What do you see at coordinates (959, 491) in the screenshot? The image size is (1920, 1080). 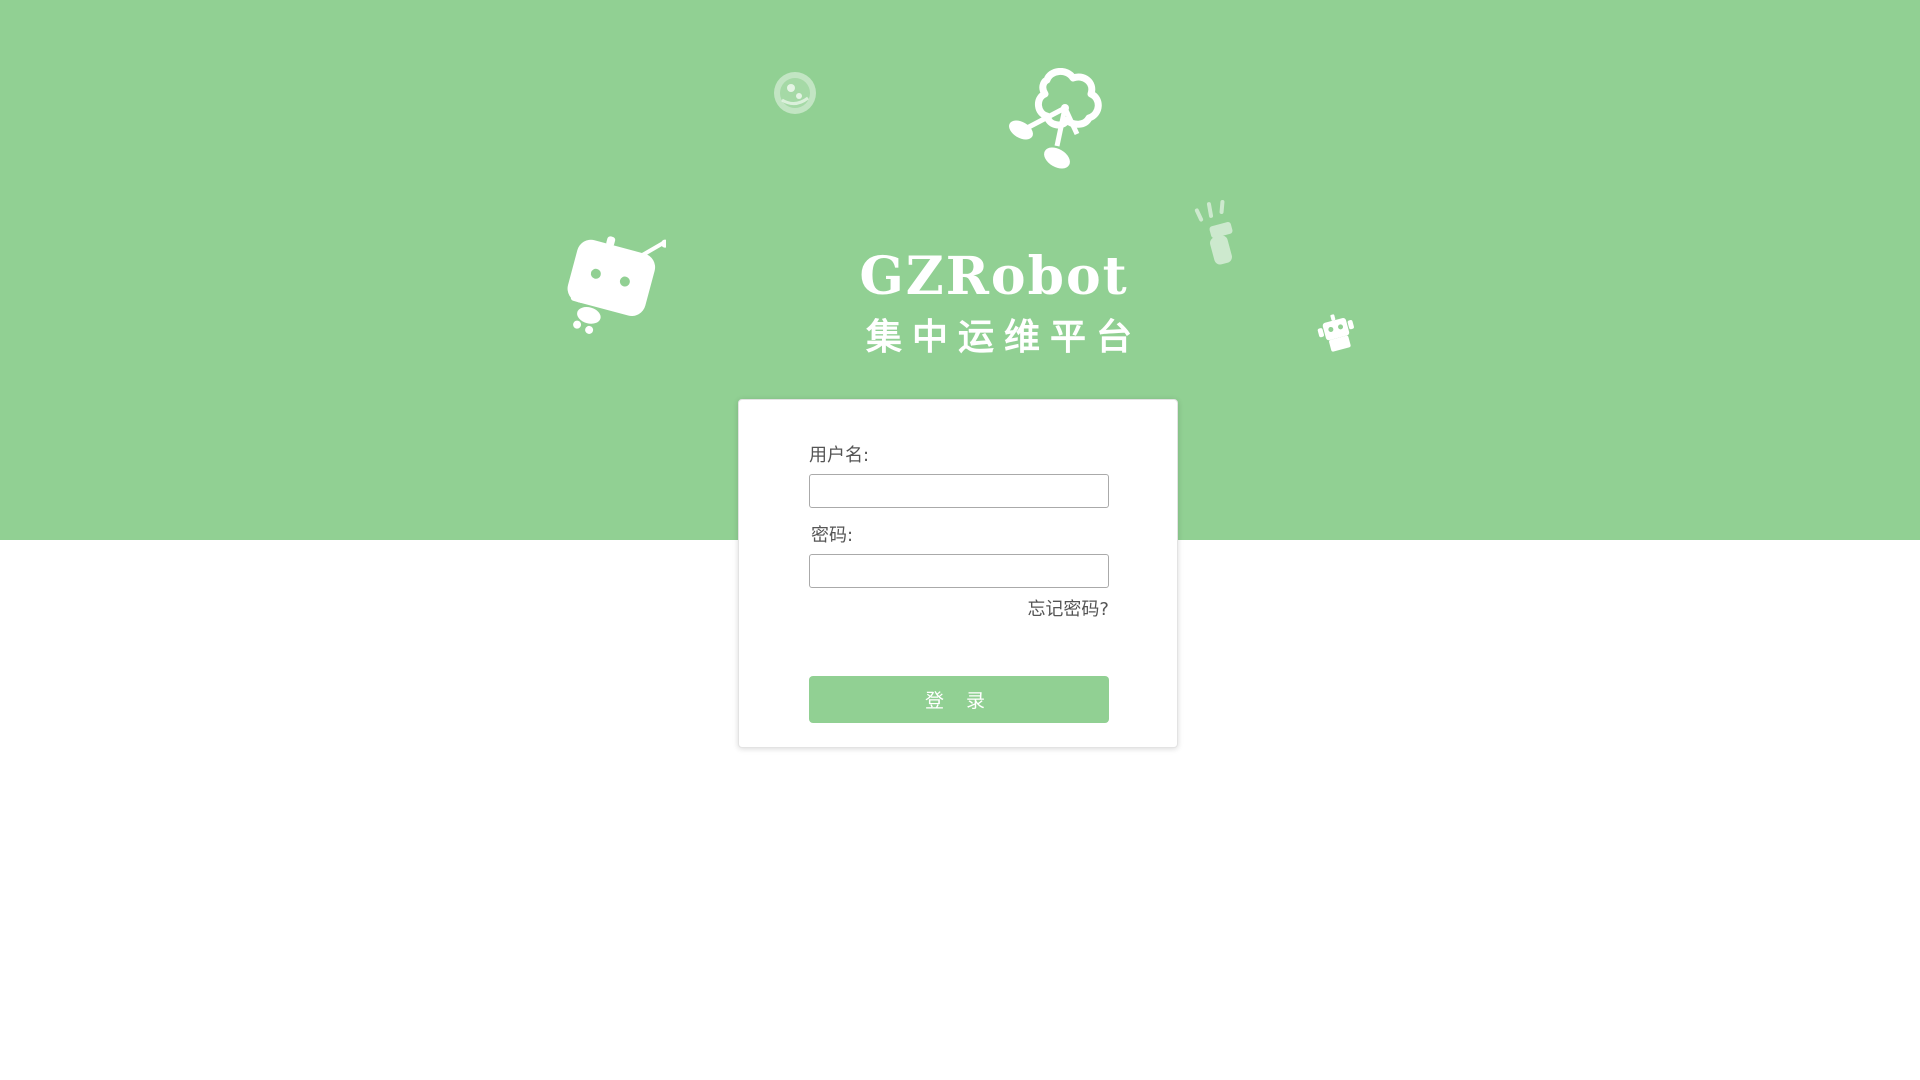 I see `username-input` at bounding box center [959, 491].